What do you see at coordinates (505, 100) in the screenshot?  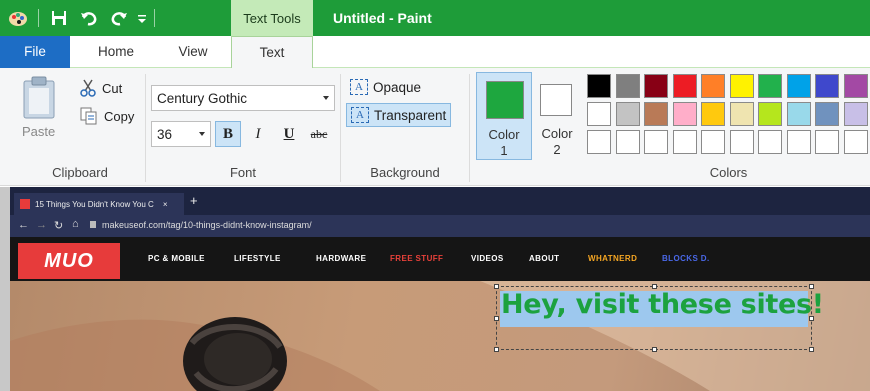 I see `color1-swatch` at bounding box center [505, 100].